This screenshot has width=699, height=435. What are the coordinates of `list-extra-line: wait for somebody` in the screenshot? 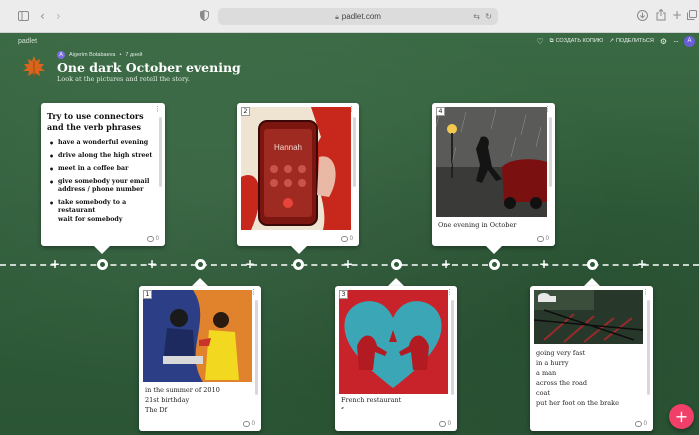 It's located at (90, 219).